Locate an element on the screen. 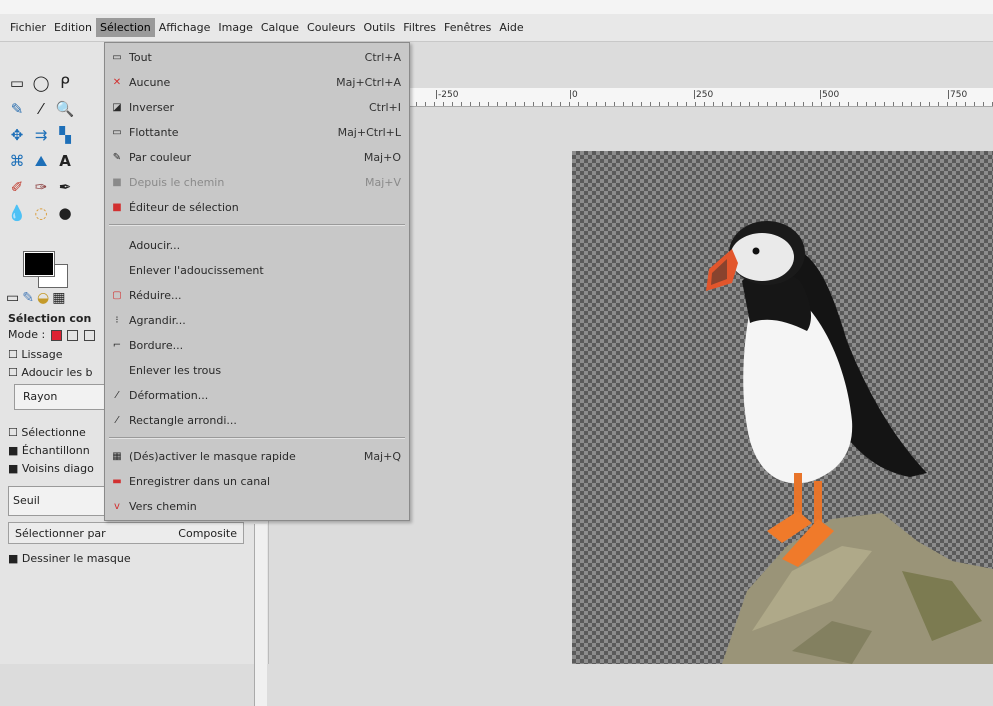  menu-item-masque-rapide: ▦ (Dés)activer le masque rapide Maj+Q is located at coordinates (257, 456).